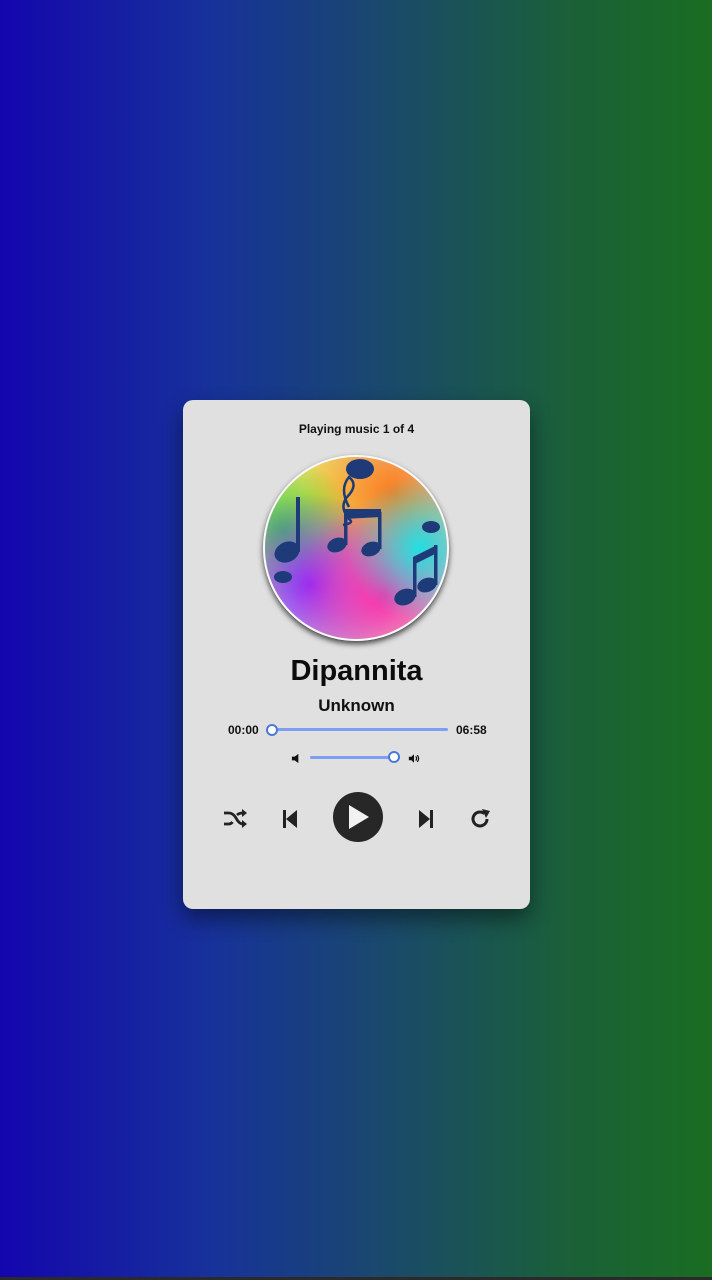 This screenshot has width=712, height=1280. Describe the element at coordinates (356, 671) in the screenshot. I see `song-title: Dipannita` at that location.